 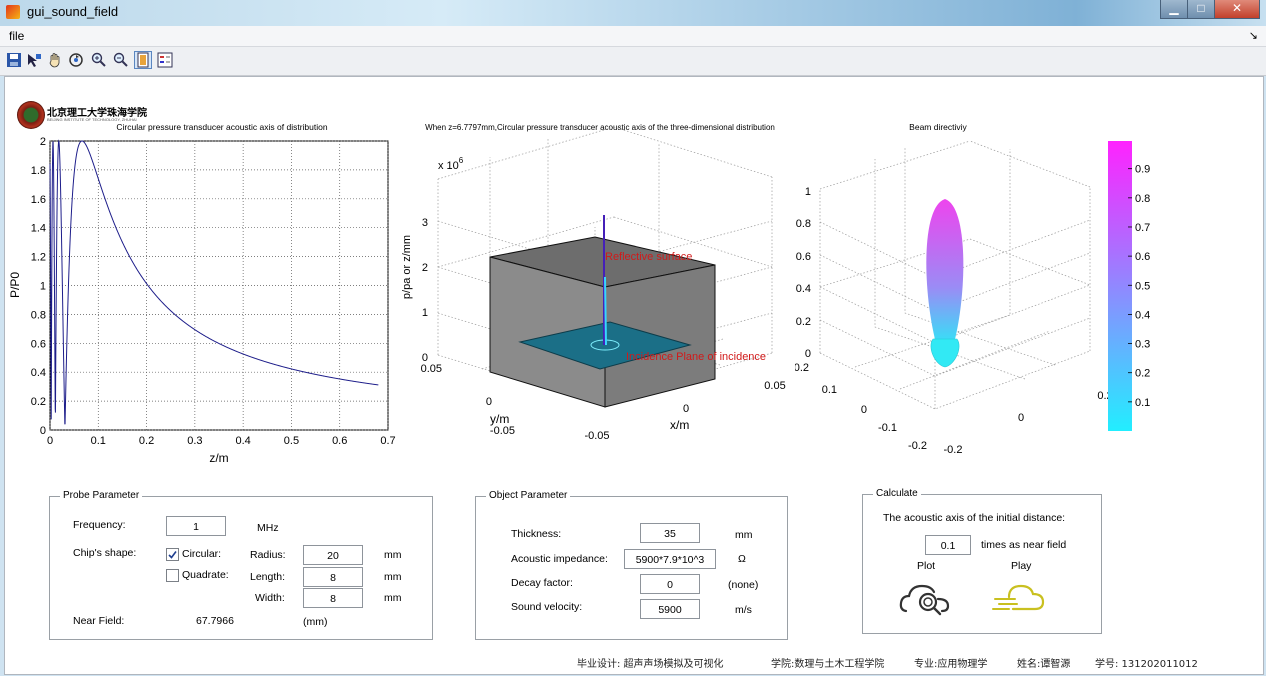 I want to click on plot1-y-tick-label: 0, so click(x=43, y=431).